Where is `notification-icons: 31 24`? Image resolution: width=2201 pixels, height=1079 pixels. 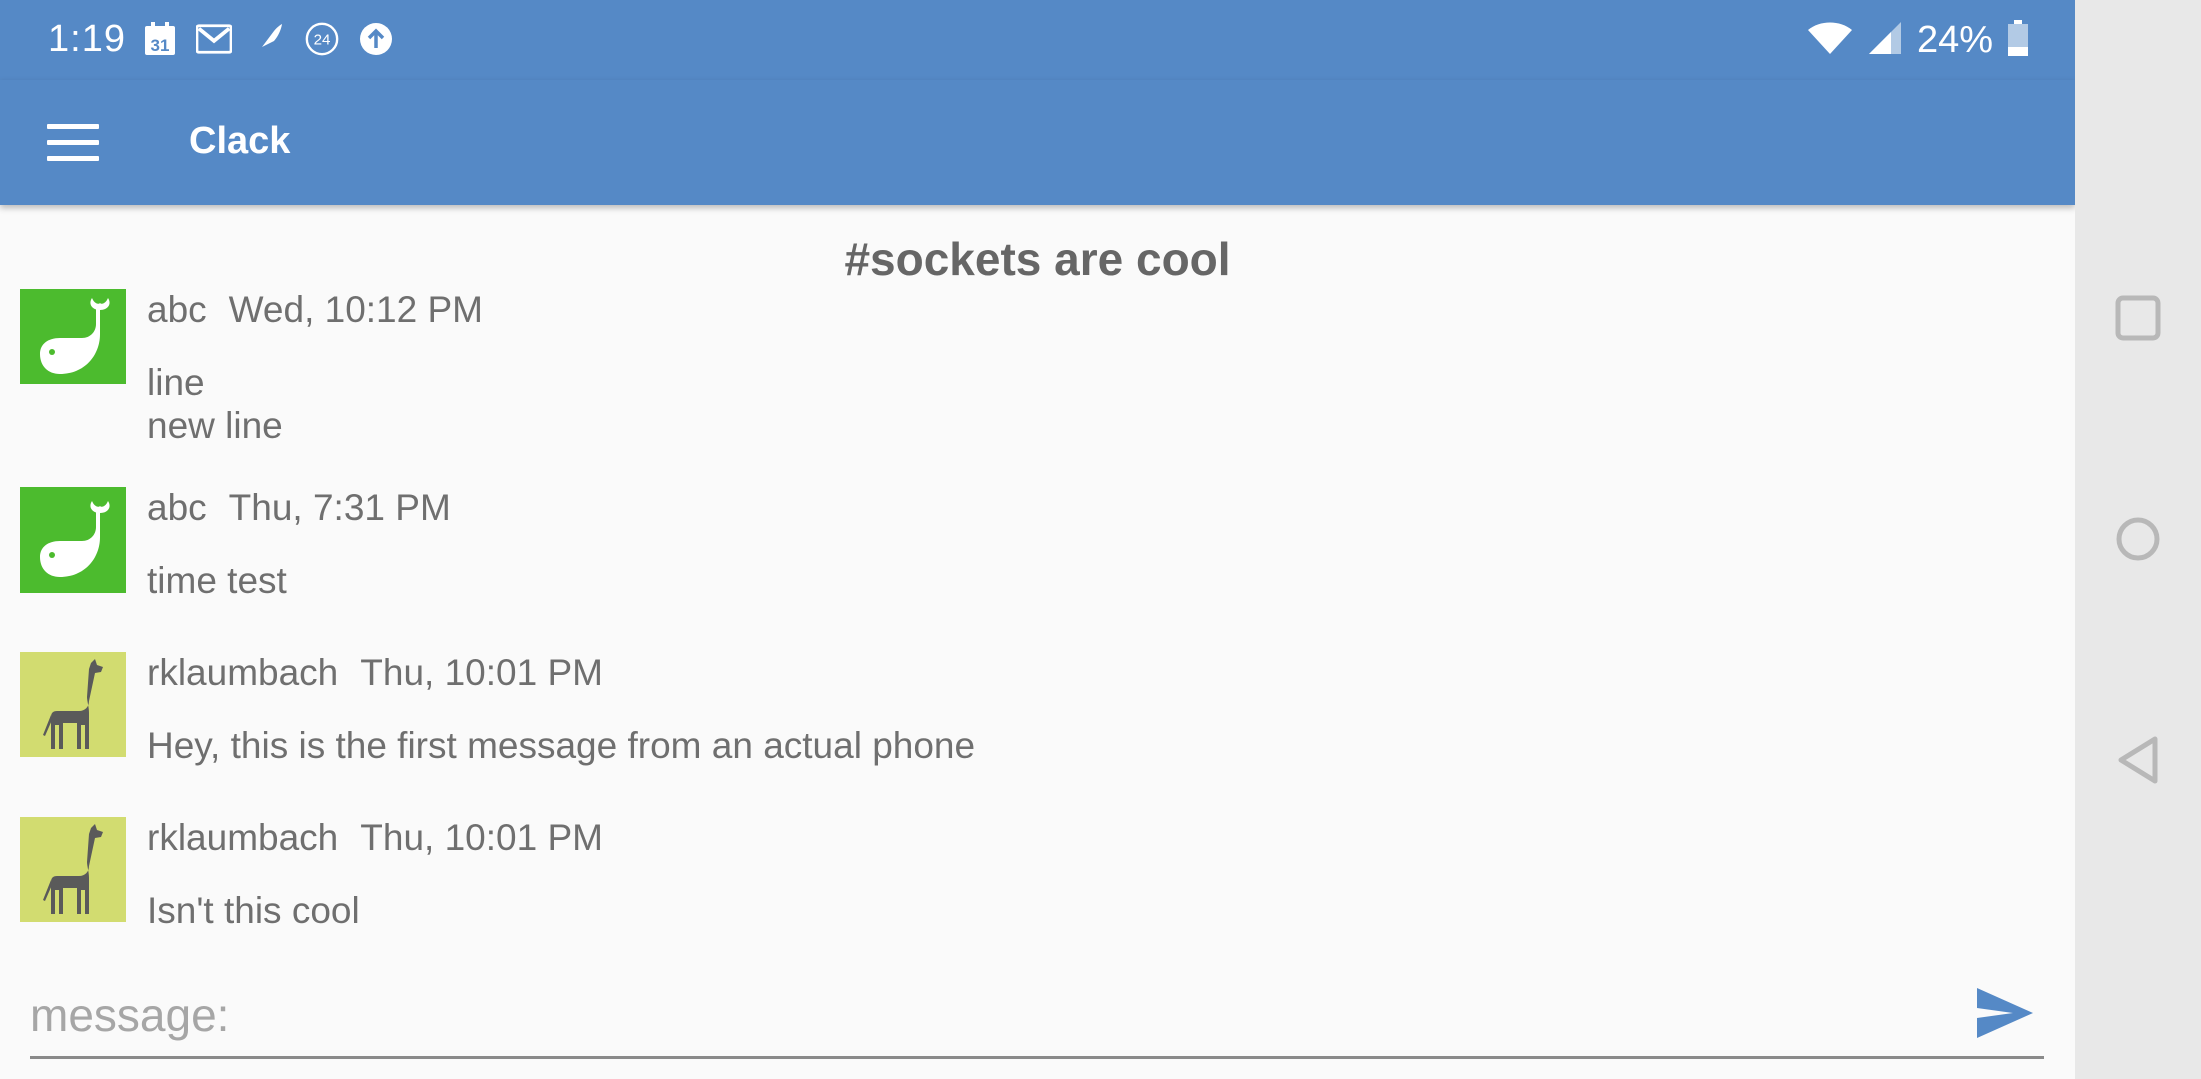 notification-icons: 31 24 is located at coordinates (268, 39).